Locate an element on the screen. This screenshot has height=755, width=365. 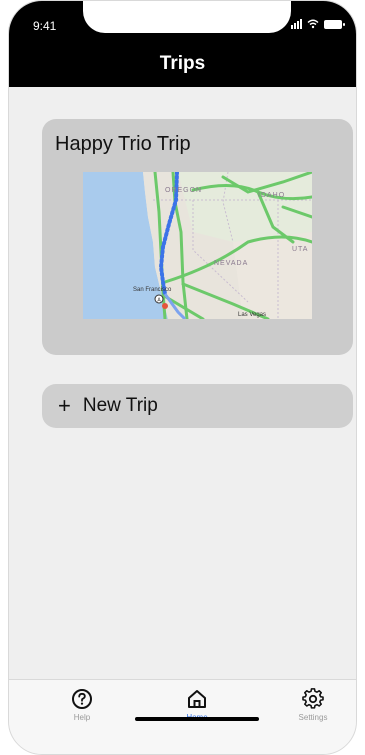
tab-help: Help is located at coordinates (82, 705).